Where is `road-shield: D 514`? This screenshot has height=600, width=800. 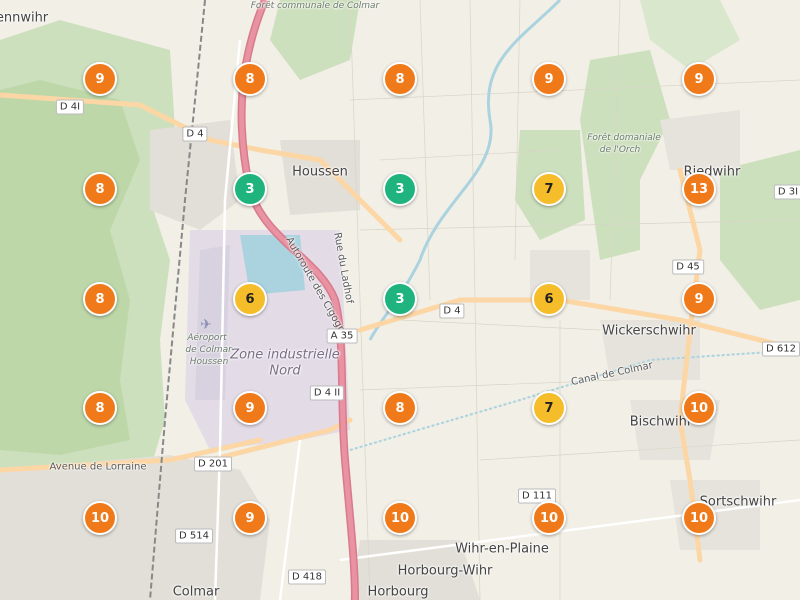
road-shield: D 514 is located at coordinates (194, 536).